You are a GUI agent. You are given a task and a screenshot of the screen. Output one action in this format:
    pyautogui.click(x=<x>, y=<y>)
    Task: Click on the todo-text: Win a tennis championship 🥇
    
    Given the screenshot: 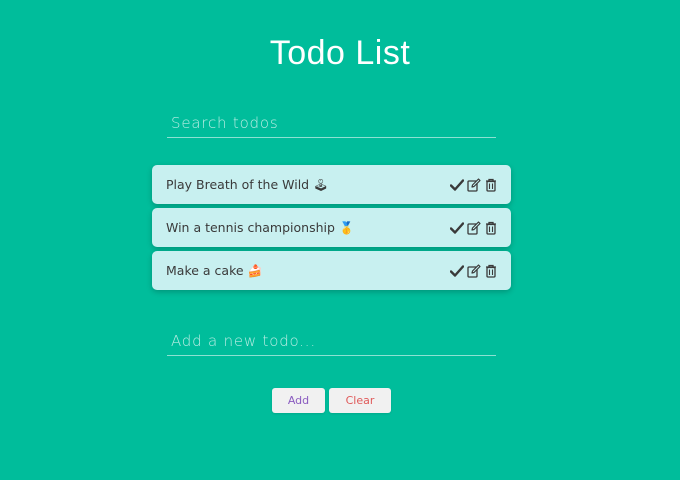 What is the action you would take?
    pyautogui.click(x=260, y=227)
    